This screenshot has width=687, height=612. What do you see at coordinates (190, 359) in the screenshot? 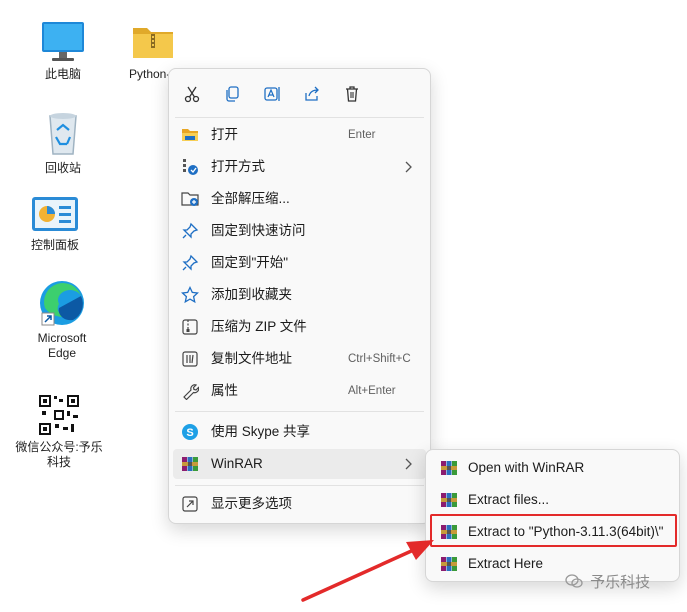
I see `copy-path-icon` at bounding box center [190, 359].